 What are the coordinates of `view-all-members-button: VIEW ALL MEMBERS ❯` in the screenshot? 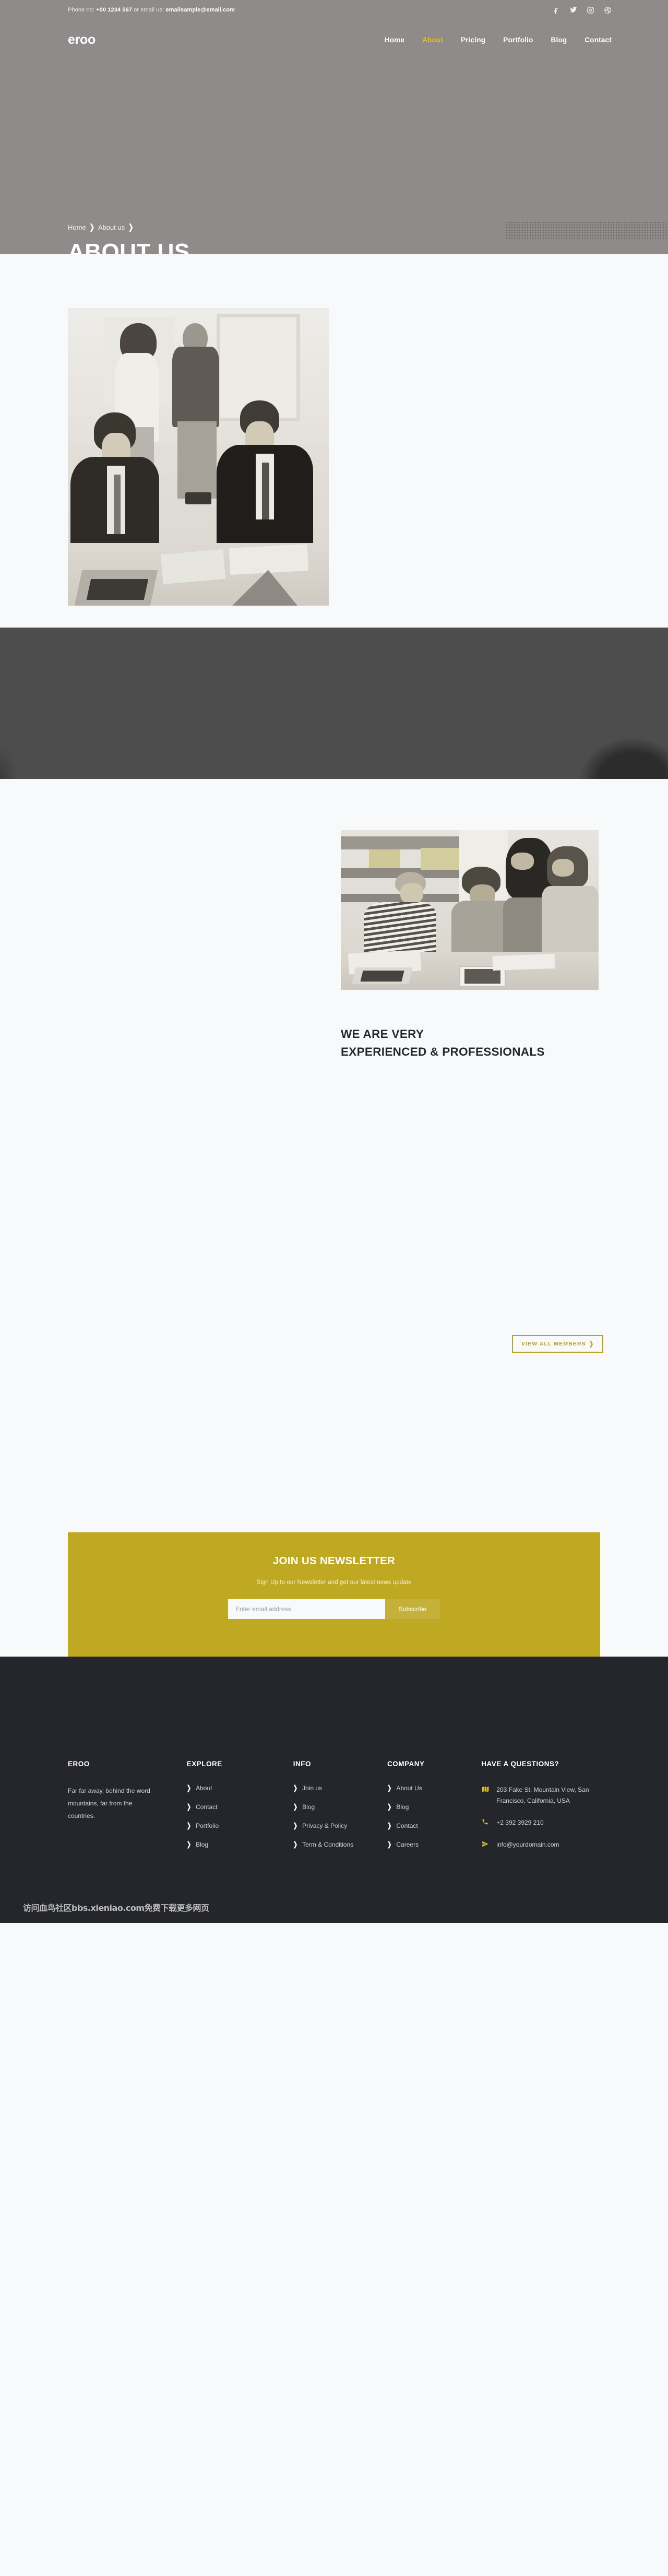 It's located at (558, 1344).